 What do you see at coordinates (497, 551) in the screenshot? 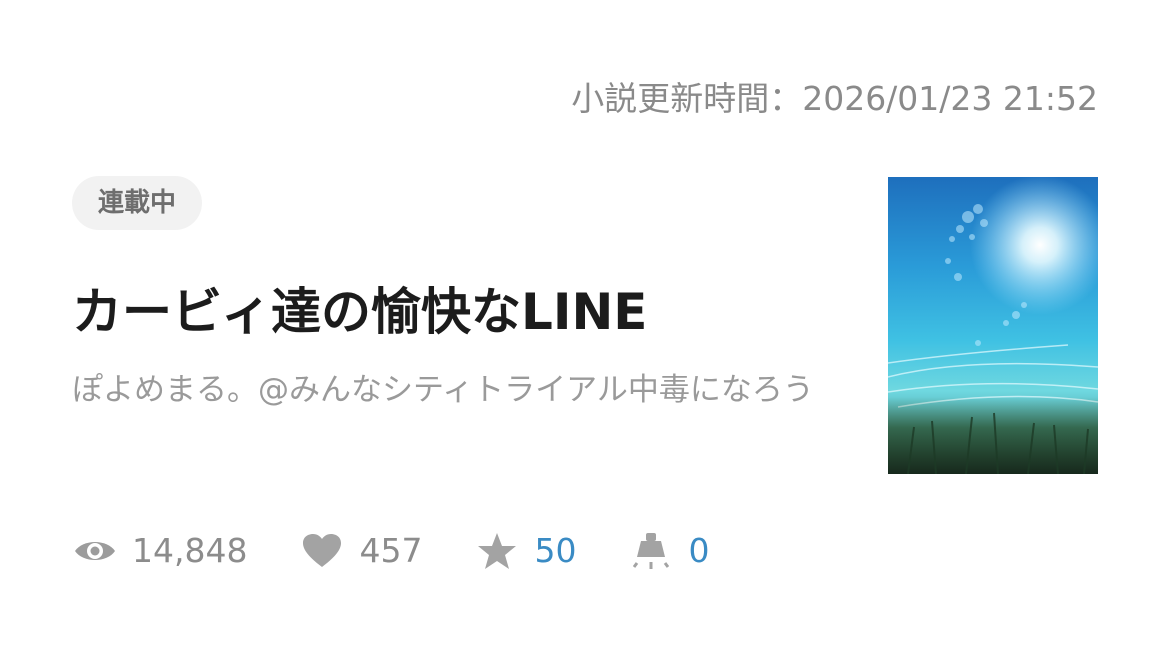
I see `star-icon` at bounding box center [497, 551].